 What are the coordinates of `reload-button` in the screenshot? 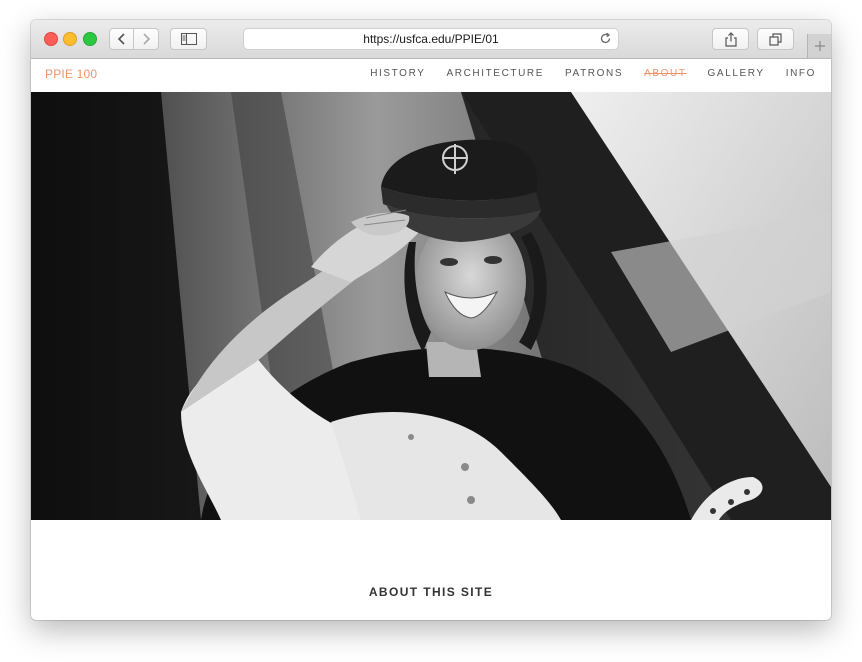 It's located at (605, 41).